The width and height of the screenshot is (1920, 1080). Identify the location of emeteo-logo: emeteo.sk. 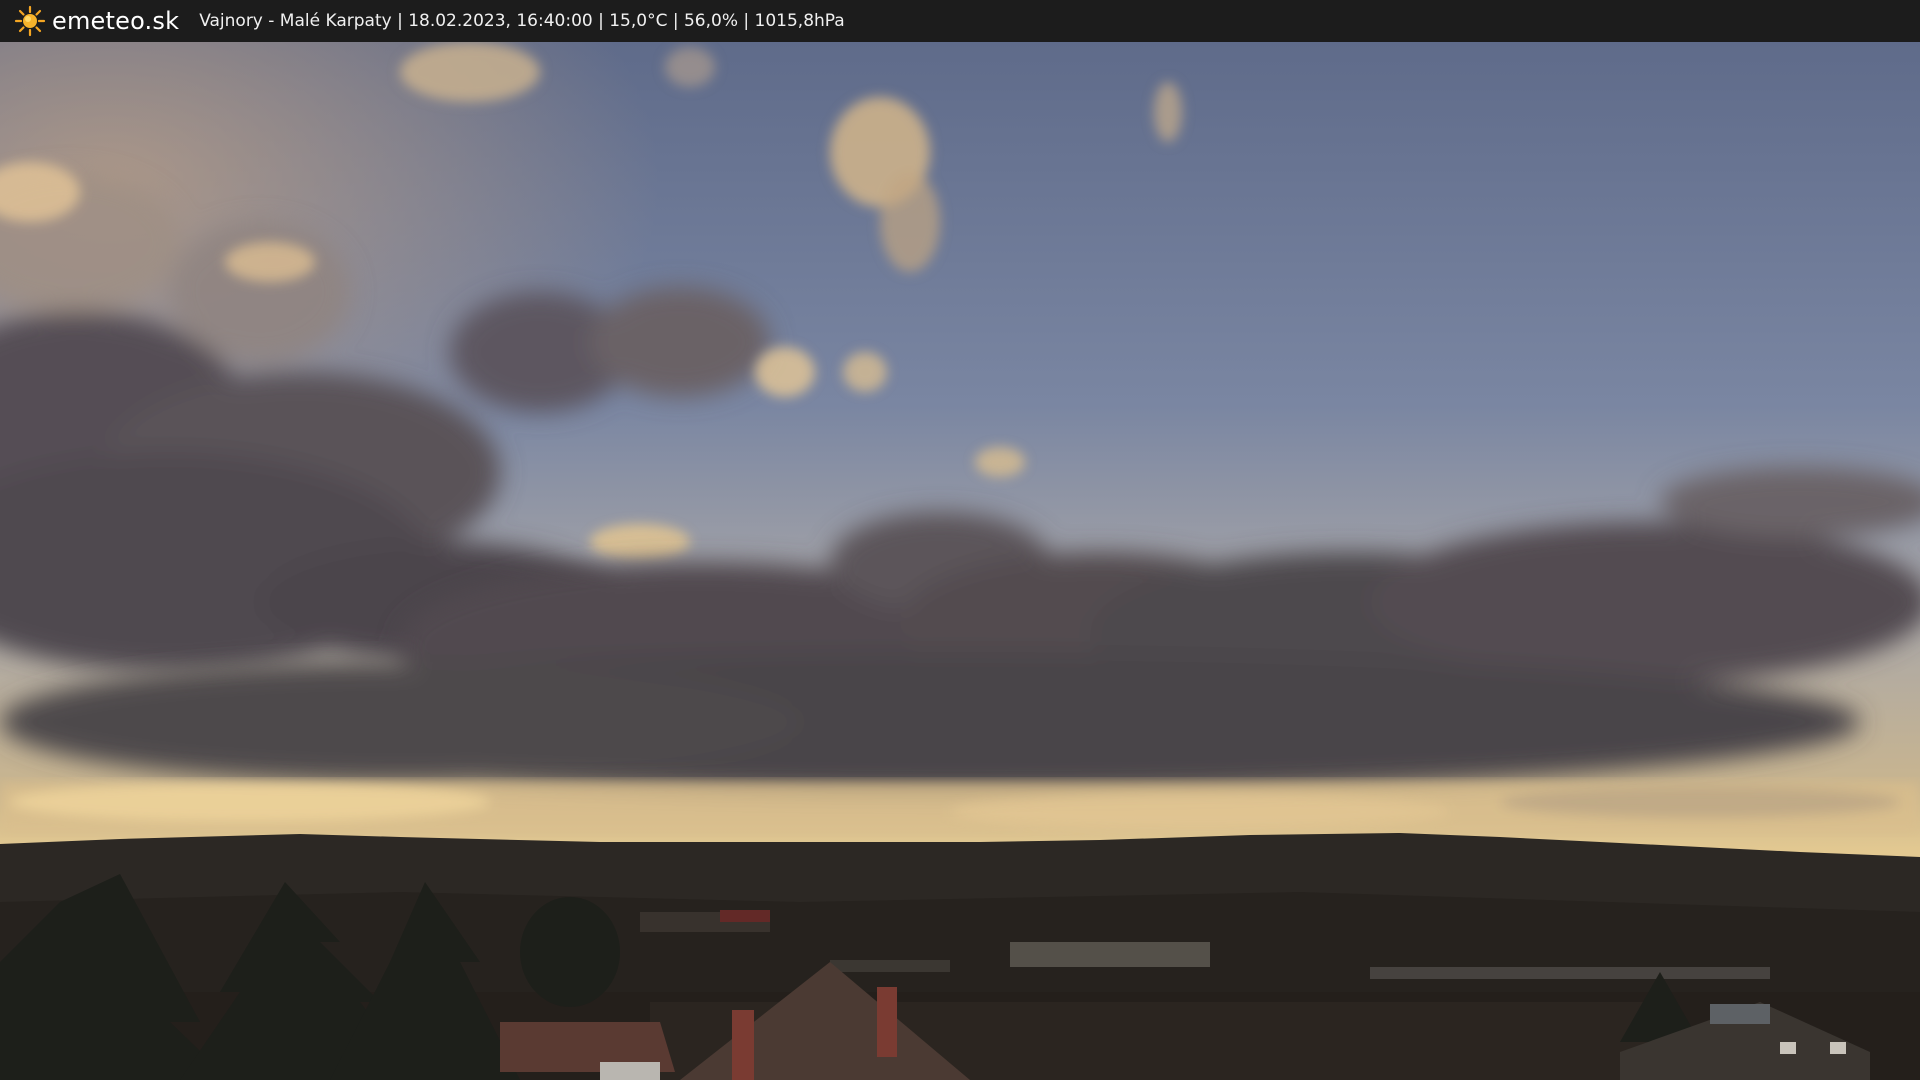
(96, 21).